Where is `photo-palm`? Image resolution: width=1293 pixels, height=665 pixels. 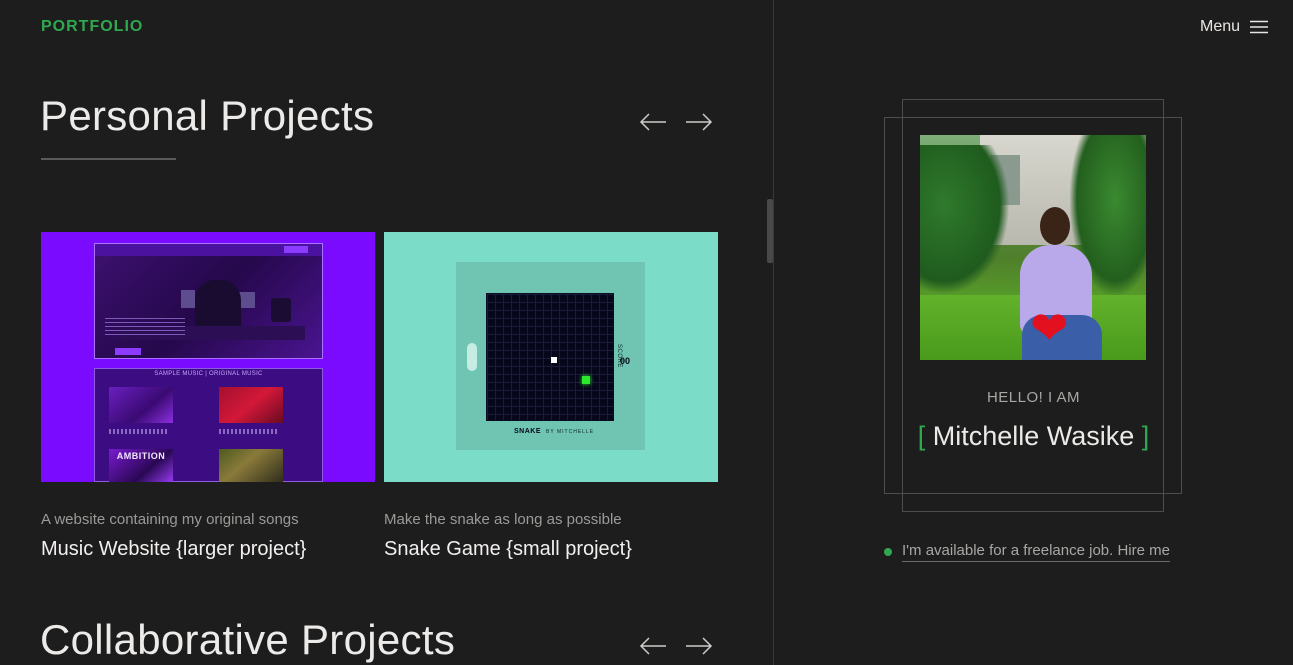 photo-palm is located at coordinates (965, 220).